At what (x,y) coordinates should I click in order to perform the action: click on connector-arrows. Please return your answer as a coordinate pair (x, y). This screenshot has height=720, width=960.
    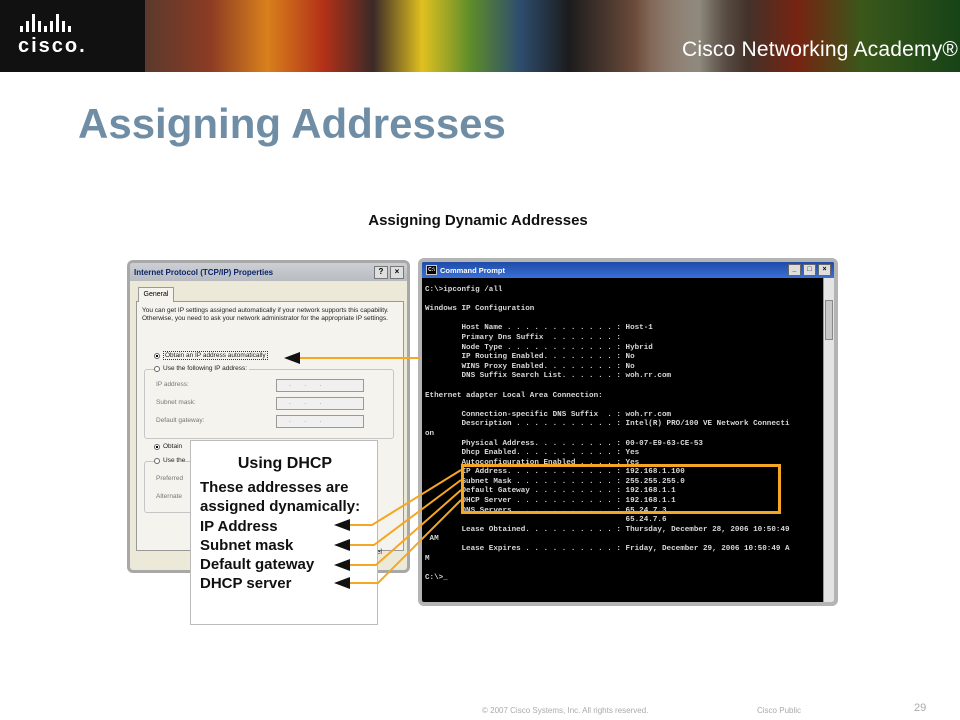
    Looking at the image, I should click on (373, 470).